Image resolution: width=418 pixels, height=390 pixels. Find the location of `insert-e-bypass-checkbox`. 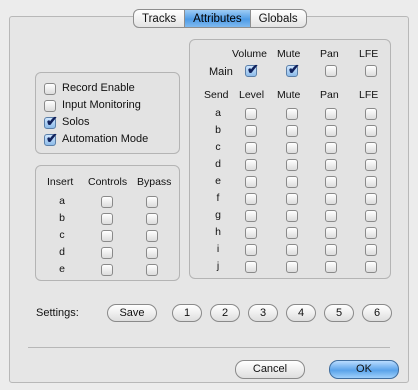

insert-e-bypass-checkbox is located at coordinates (152, 270).